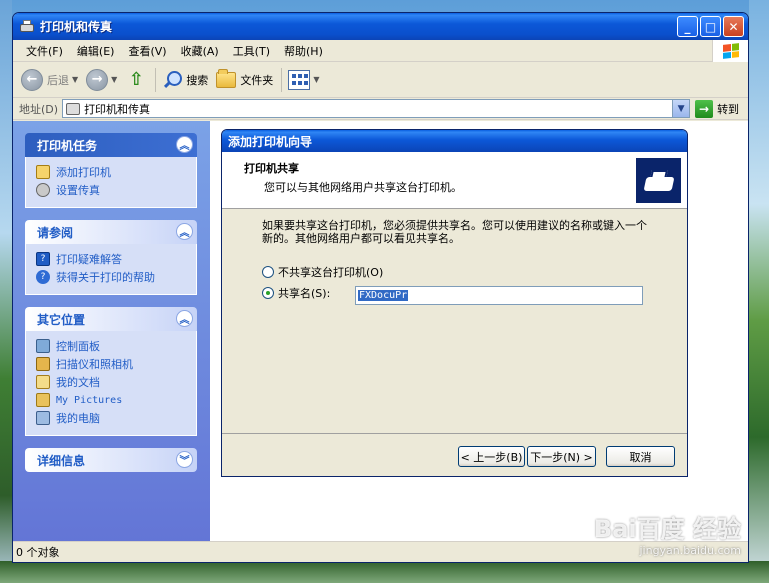  I want to click on close-button: ✕, so click(733, 26).